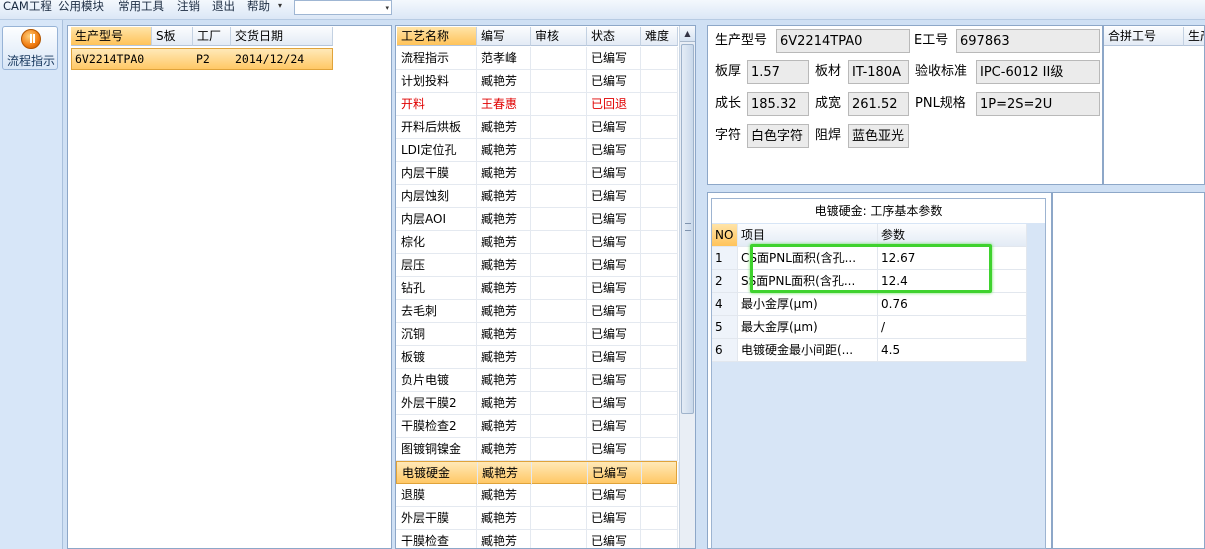 This screenshot has width=1205, height=549. I want to click on field-length: 185.32, so click(778, 104).